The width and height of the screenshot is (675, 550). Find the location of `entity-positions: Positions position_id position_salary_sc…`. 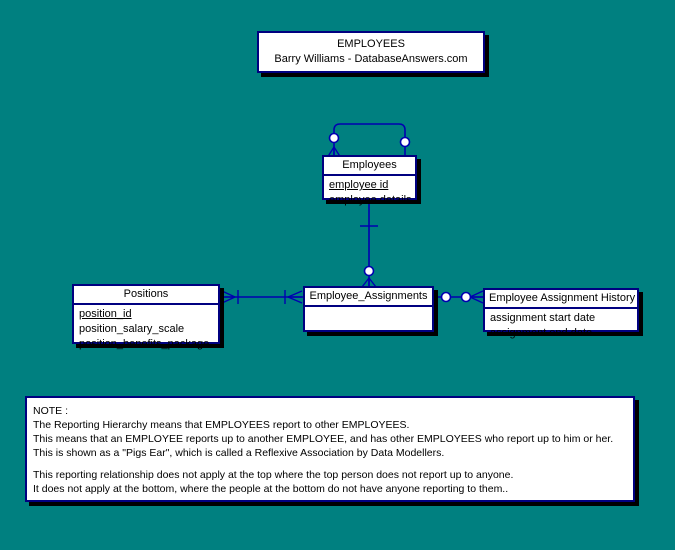

entity-positions: Positions position_id position_salary_sc… is located at coordinates (146, 317).